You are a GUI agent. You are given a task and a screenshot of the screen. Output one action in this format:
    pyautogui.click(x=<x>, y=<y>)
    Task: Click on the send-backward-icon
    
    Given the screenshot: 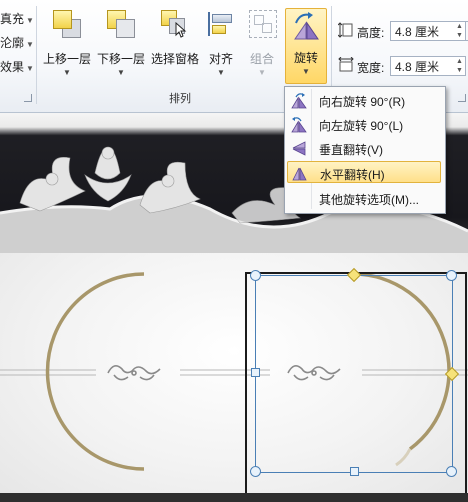 What is the action you would take?
    pyautogui.click(x=121, y=24)
    